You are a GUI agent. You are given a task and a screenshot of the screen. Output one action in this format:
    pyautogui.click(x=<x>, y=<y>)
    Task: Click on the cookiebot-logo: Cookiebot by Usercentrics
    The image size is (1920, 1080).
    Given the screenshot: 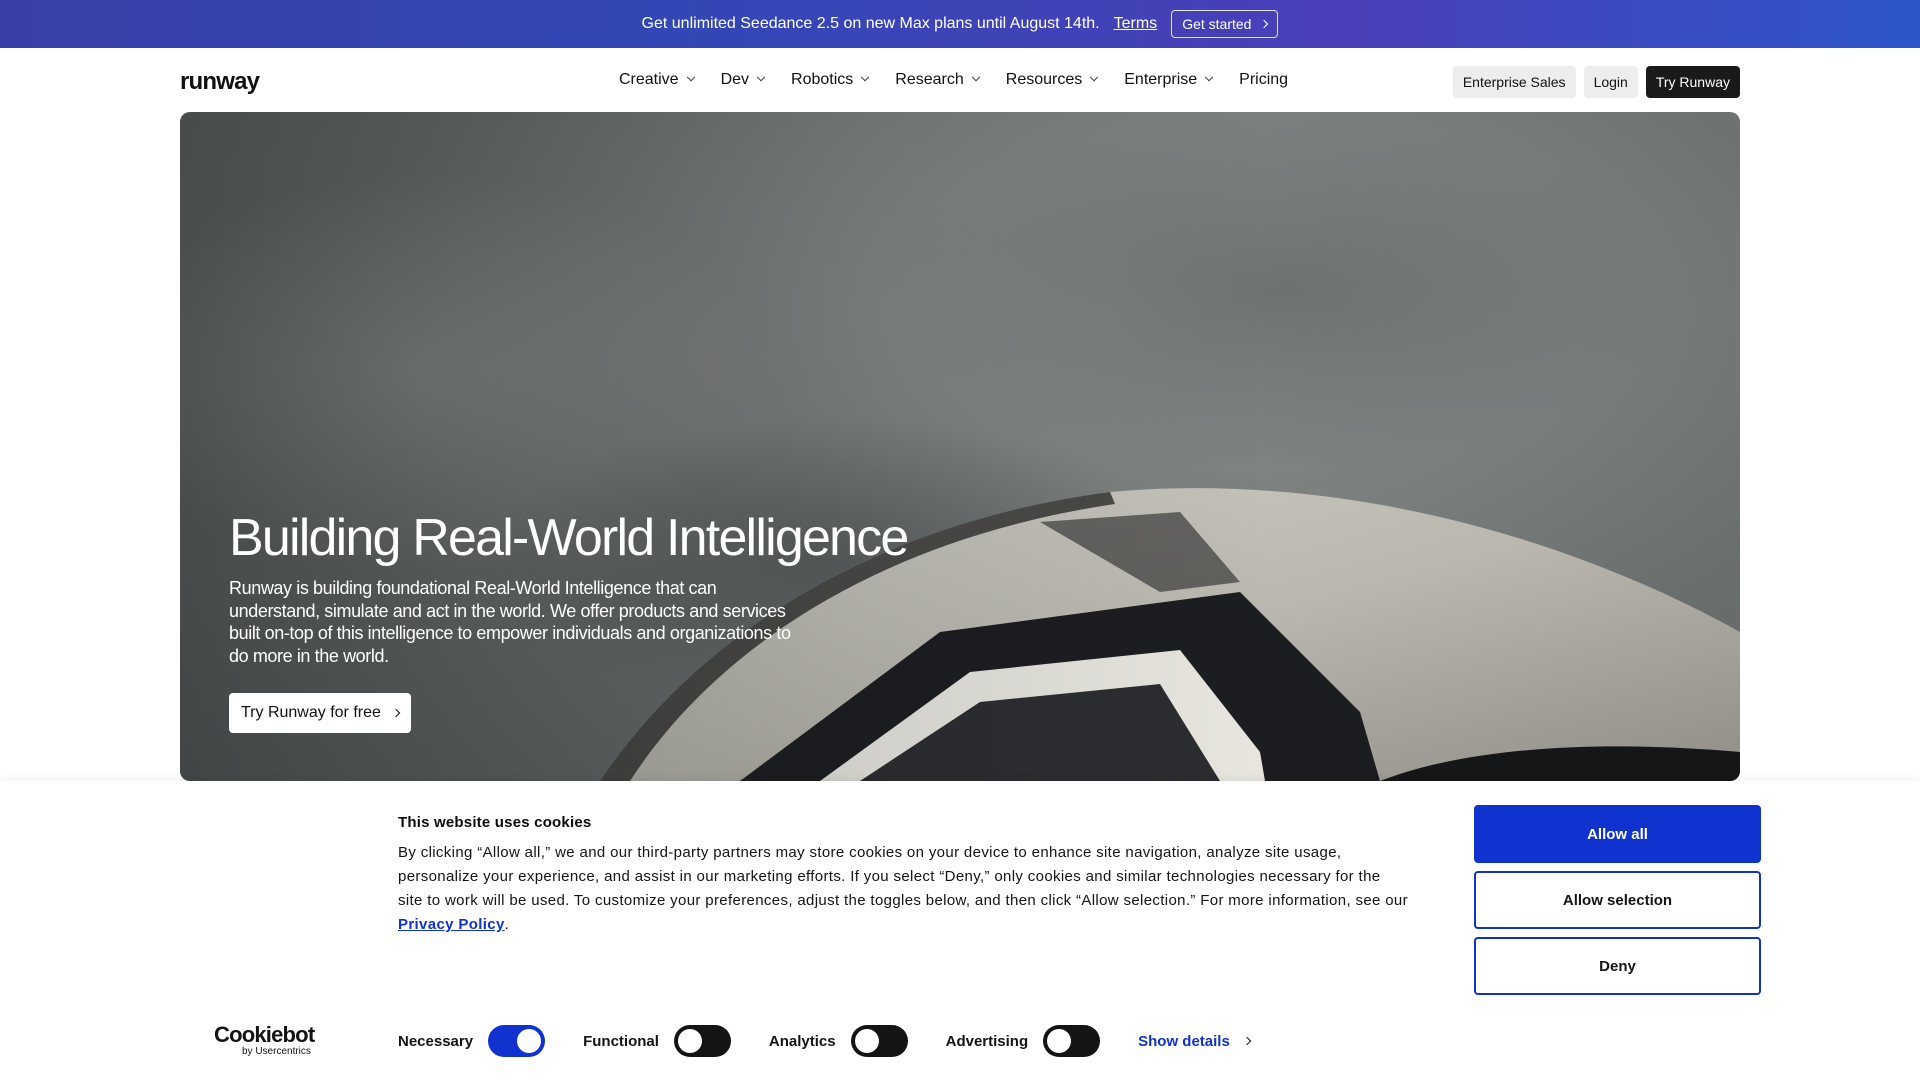 What is the action you would take?
    pyautogui.click(x=264, y=1040)
    